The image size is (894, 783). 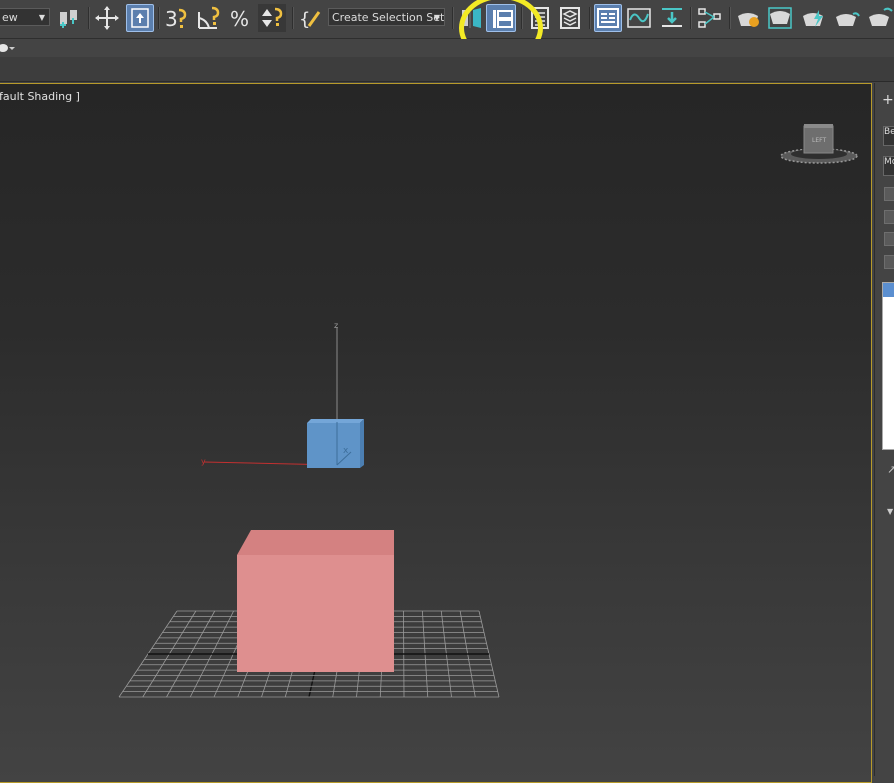 I want to click on select-and-link-button, so click(x=69, y=18).